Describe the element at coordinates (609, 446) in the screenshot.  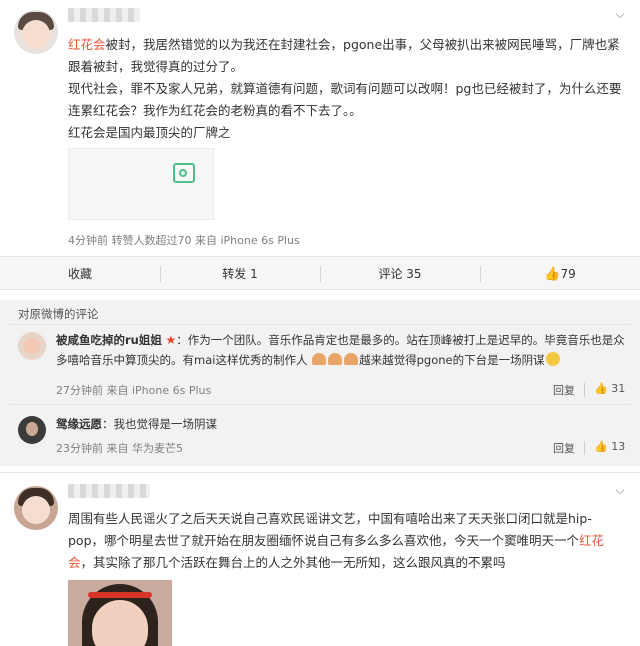
I see `comment-like-button: 👍 13` at that location.